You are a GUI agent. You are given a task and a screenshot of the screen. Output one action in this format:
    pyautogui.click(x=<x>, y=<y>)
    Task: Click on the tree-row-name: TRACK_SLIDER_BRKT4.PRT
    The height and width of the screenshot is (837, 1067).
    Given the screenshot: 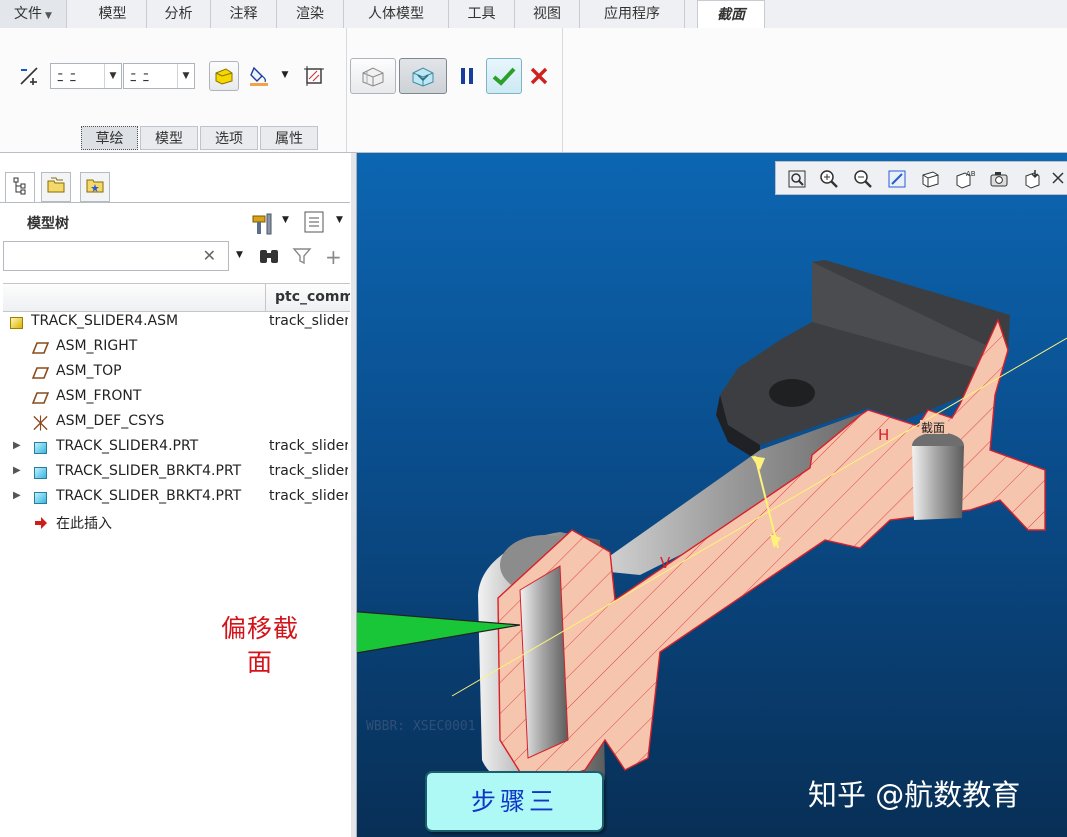 What is the action you would take?
    pyautogui.click(x=149, y=496)
    